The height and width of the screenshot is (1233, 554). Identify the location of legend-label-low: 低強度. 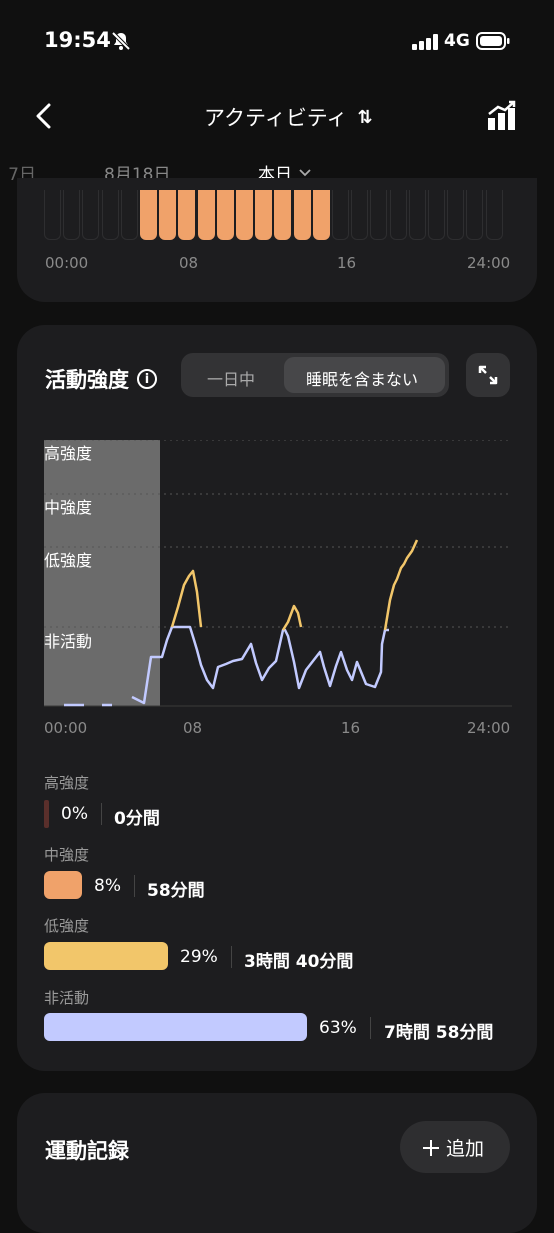
(67, 926).